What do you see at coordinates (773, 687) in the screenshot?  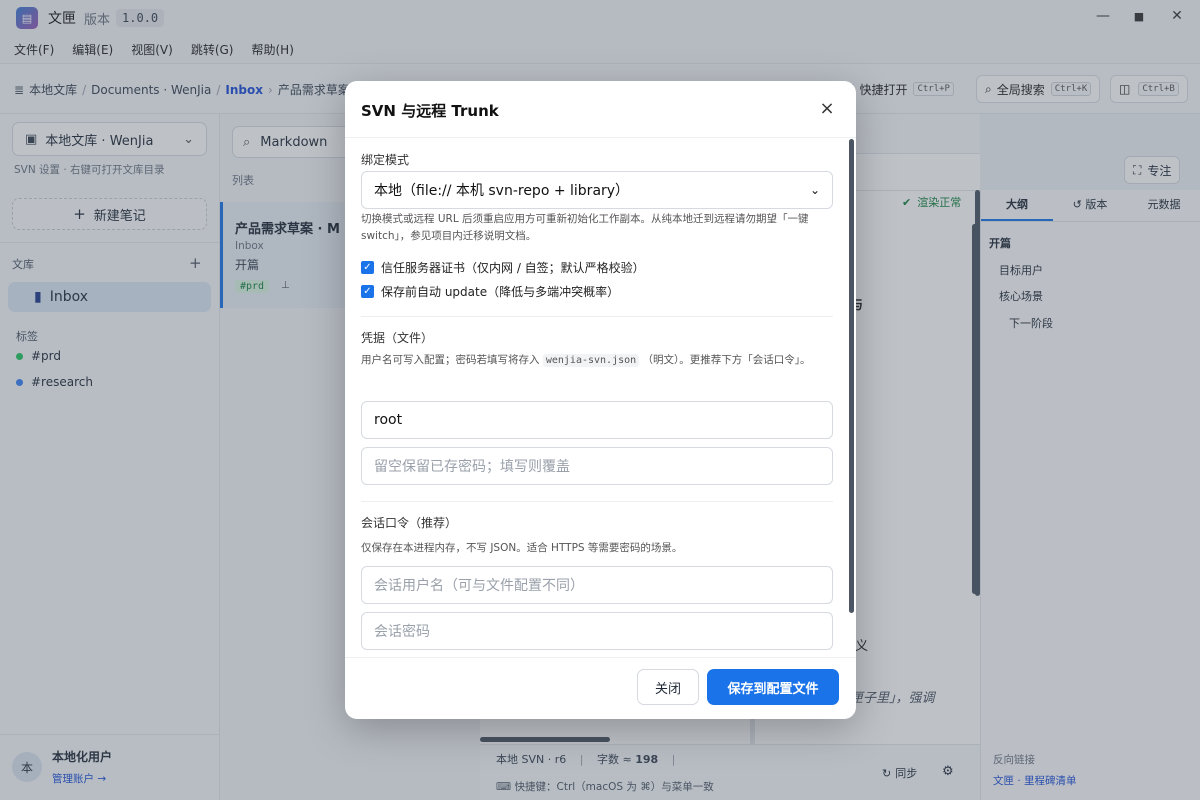 I see `save-config-button: 保存到配置文件` at bounding box center [773, 687].